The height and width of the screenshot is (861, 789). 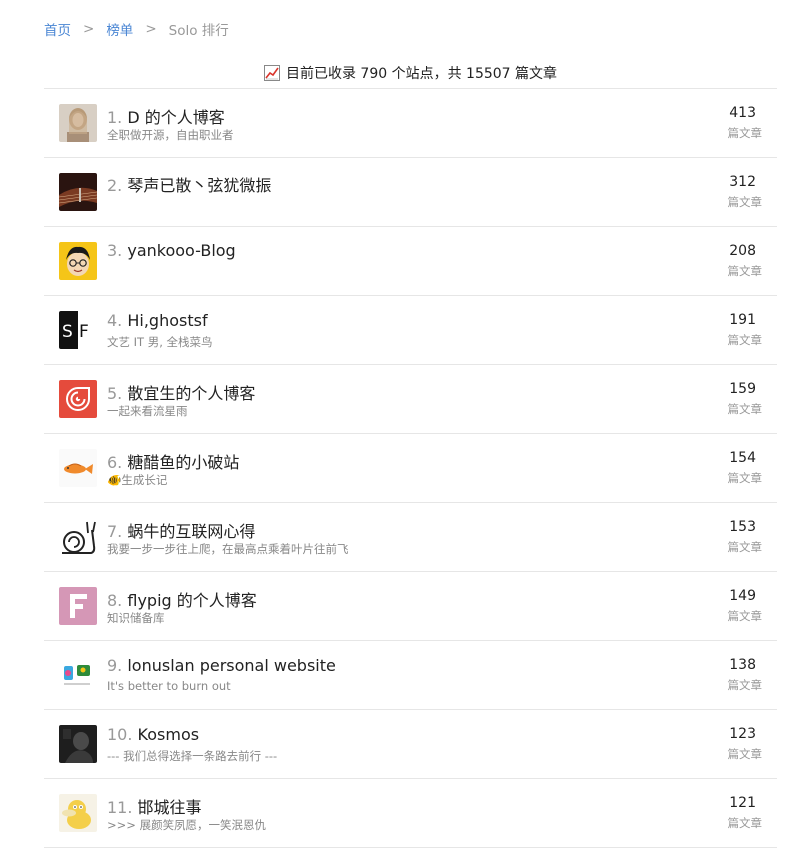 What do you see at coordinates (67, 332) in the screenshot?
I see `svg-text: S` at bounding box center [67, 332].